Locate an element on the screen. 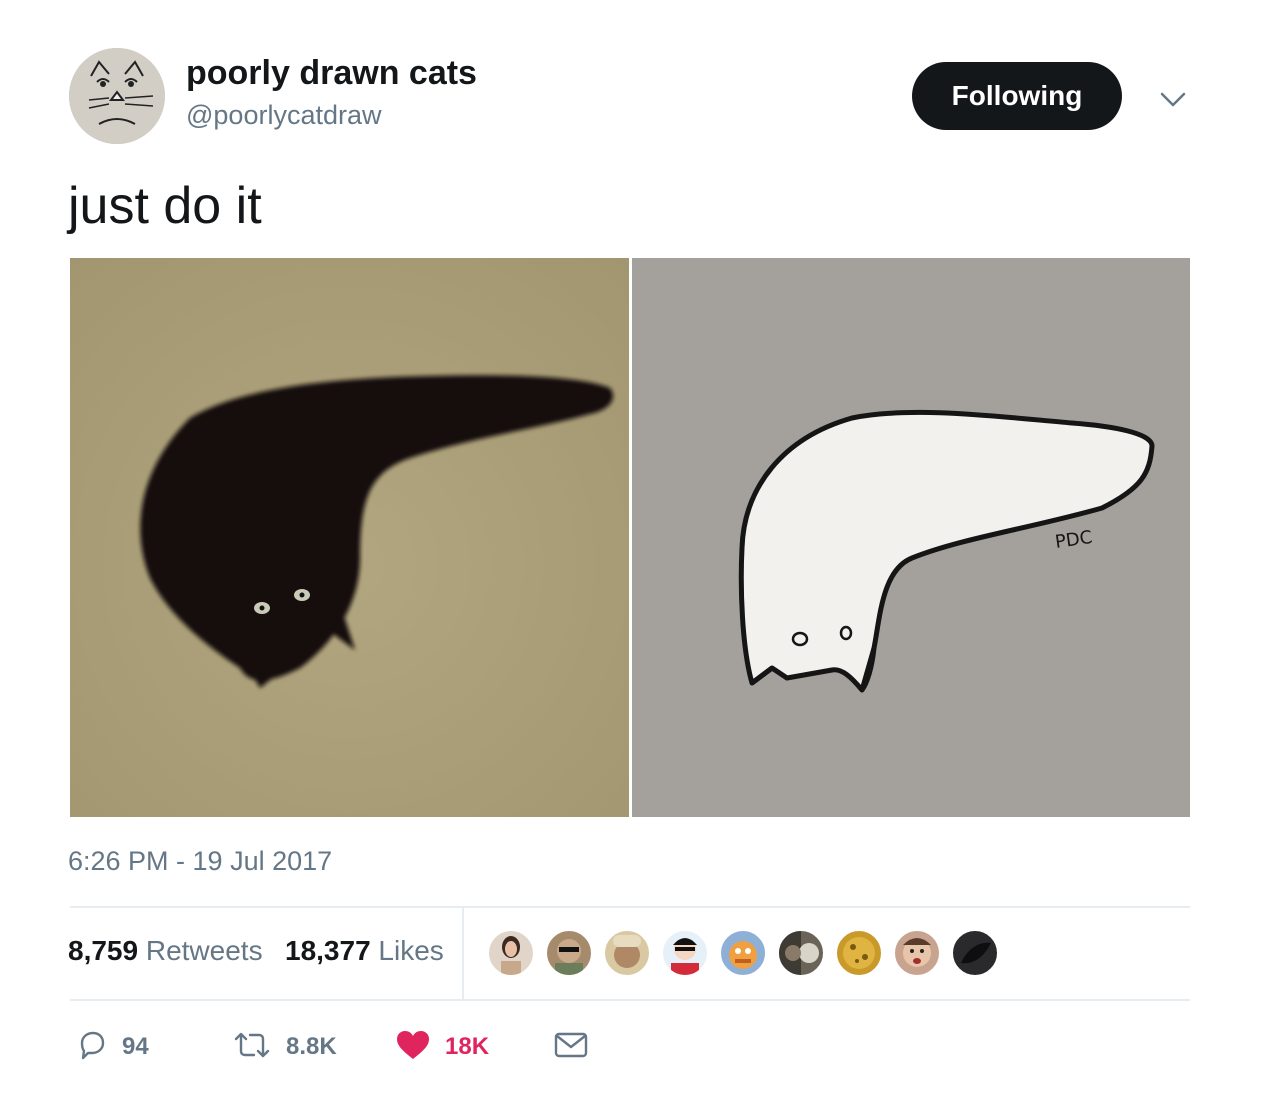 The height and width of the screenshot is (1120, 1264). like-count: 18K is located at coordinates (467, 1046).